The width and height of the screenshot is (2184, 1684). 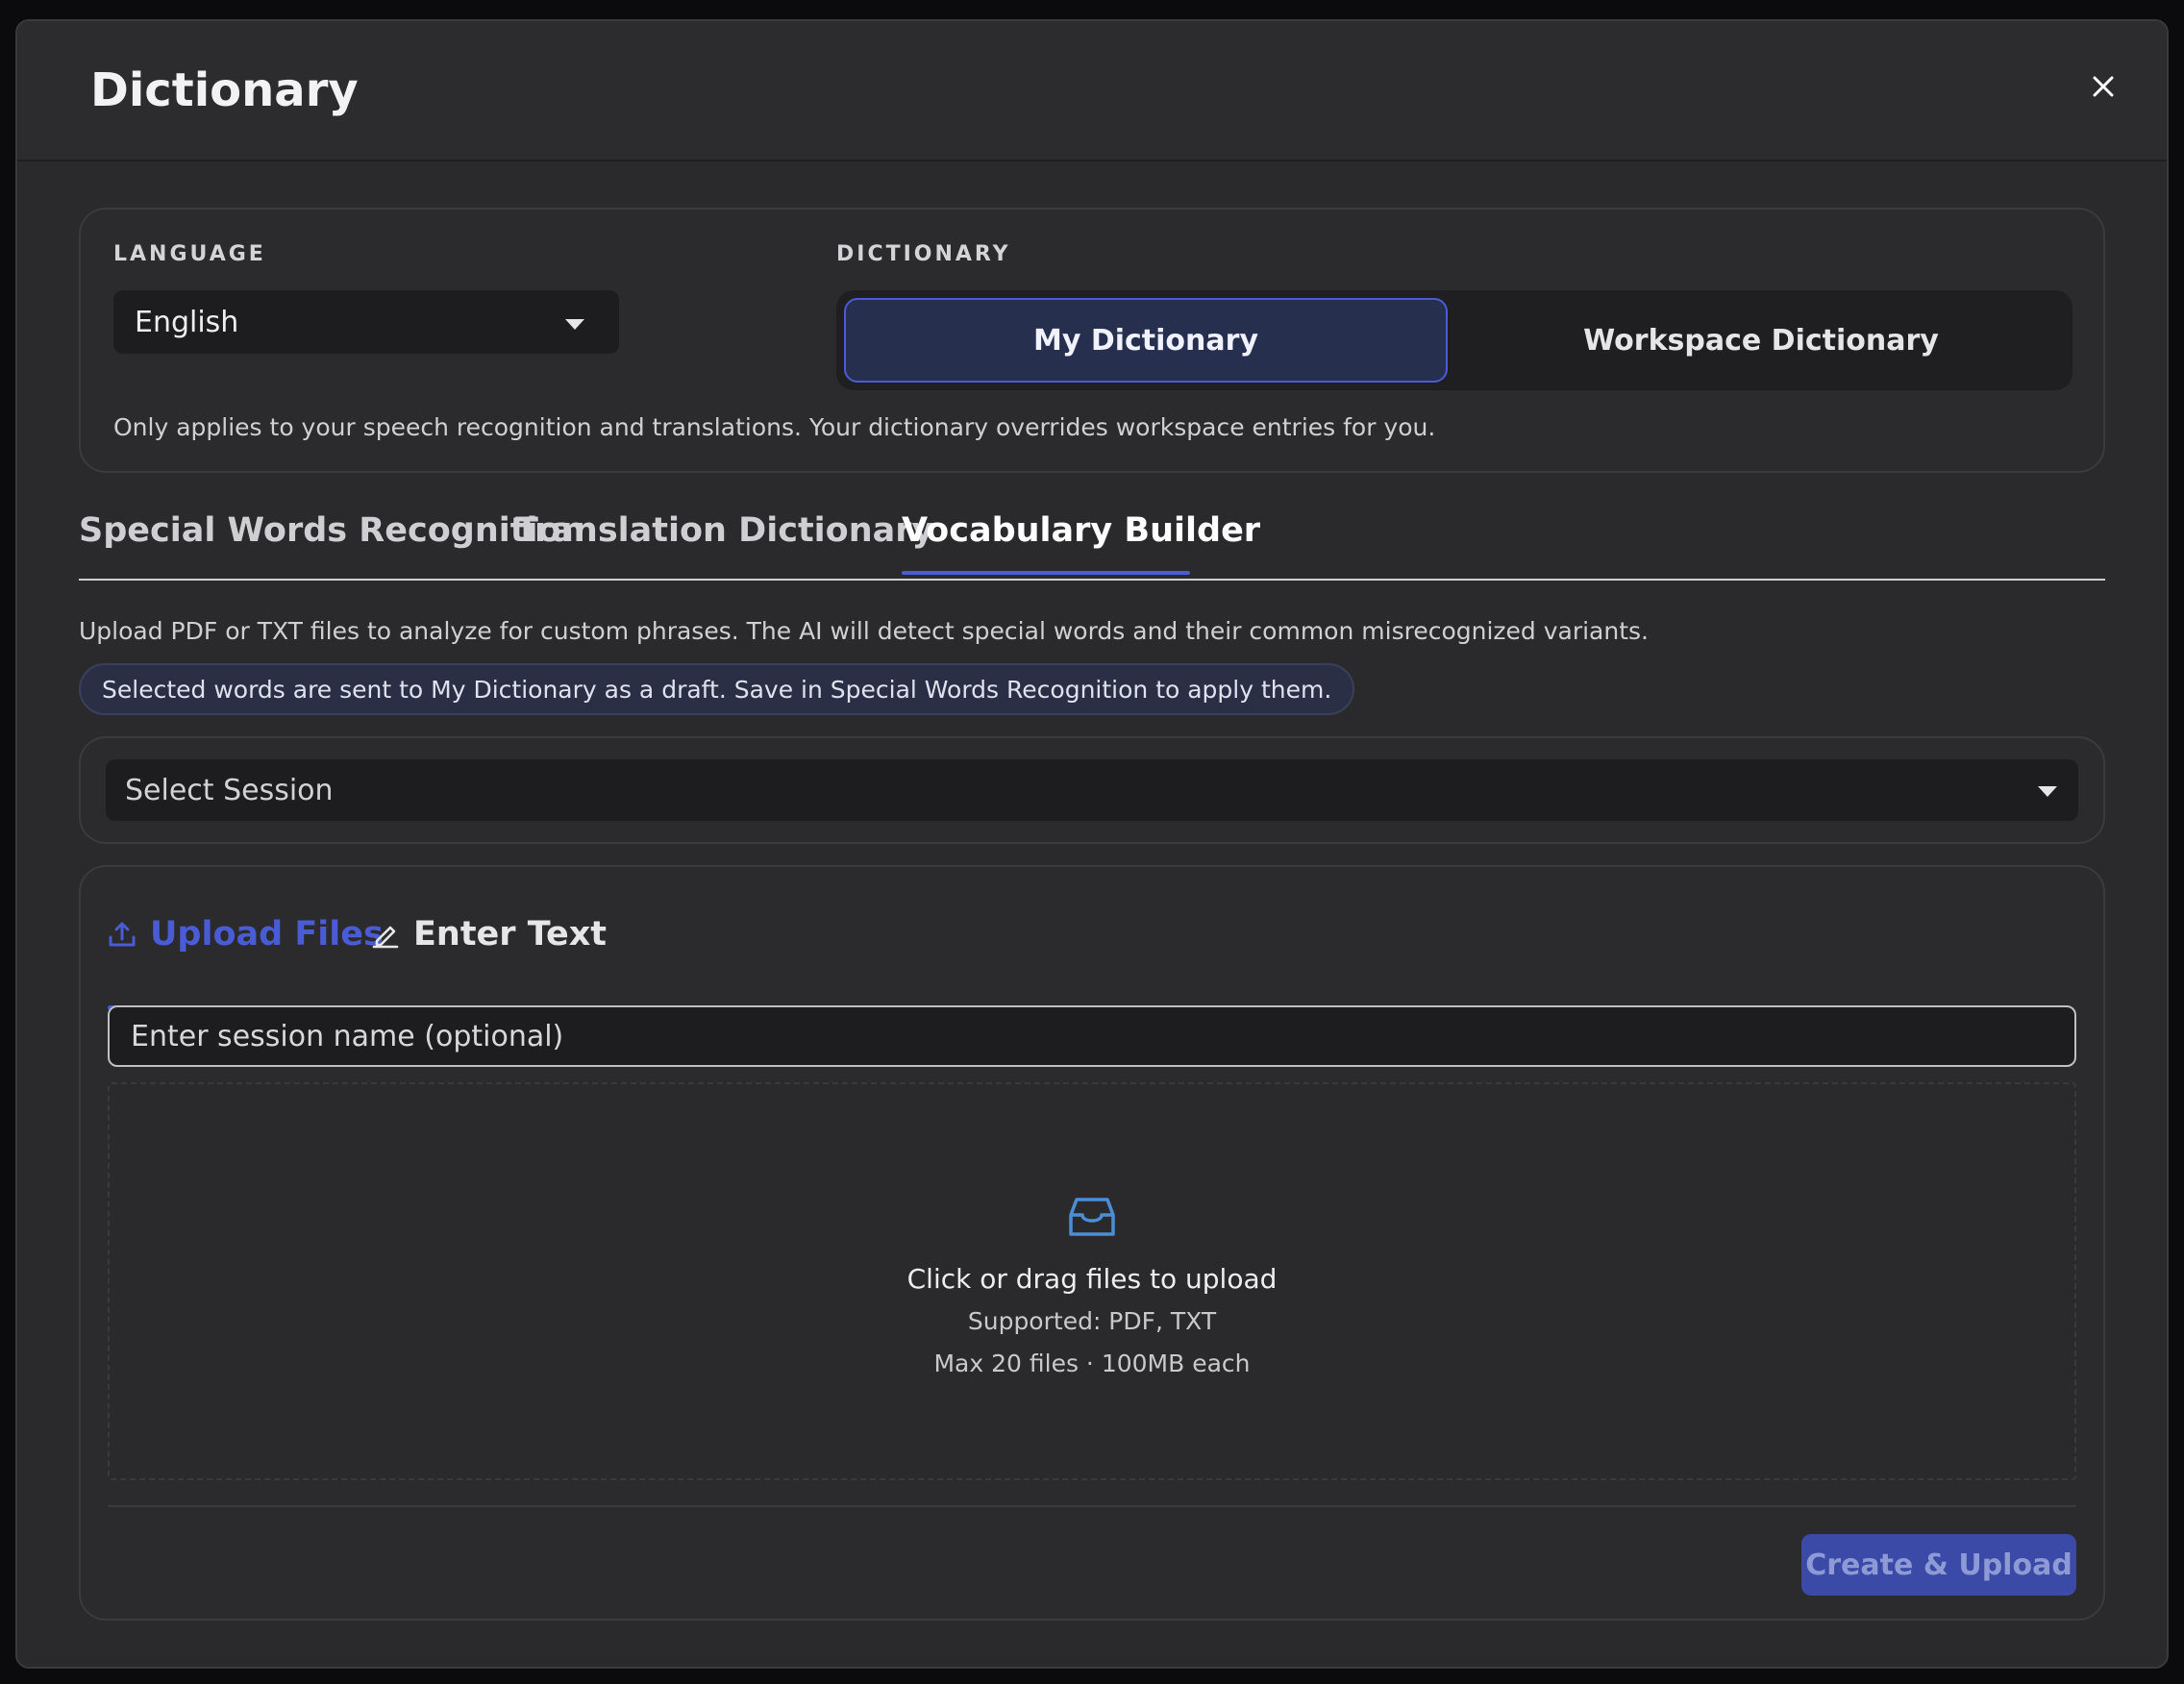 What do you see at coordinates (1761, 340) in the screenshot?
I see `workspace-dictionary-button: Workspace Dictionary` at bounding box center [1761, 340].